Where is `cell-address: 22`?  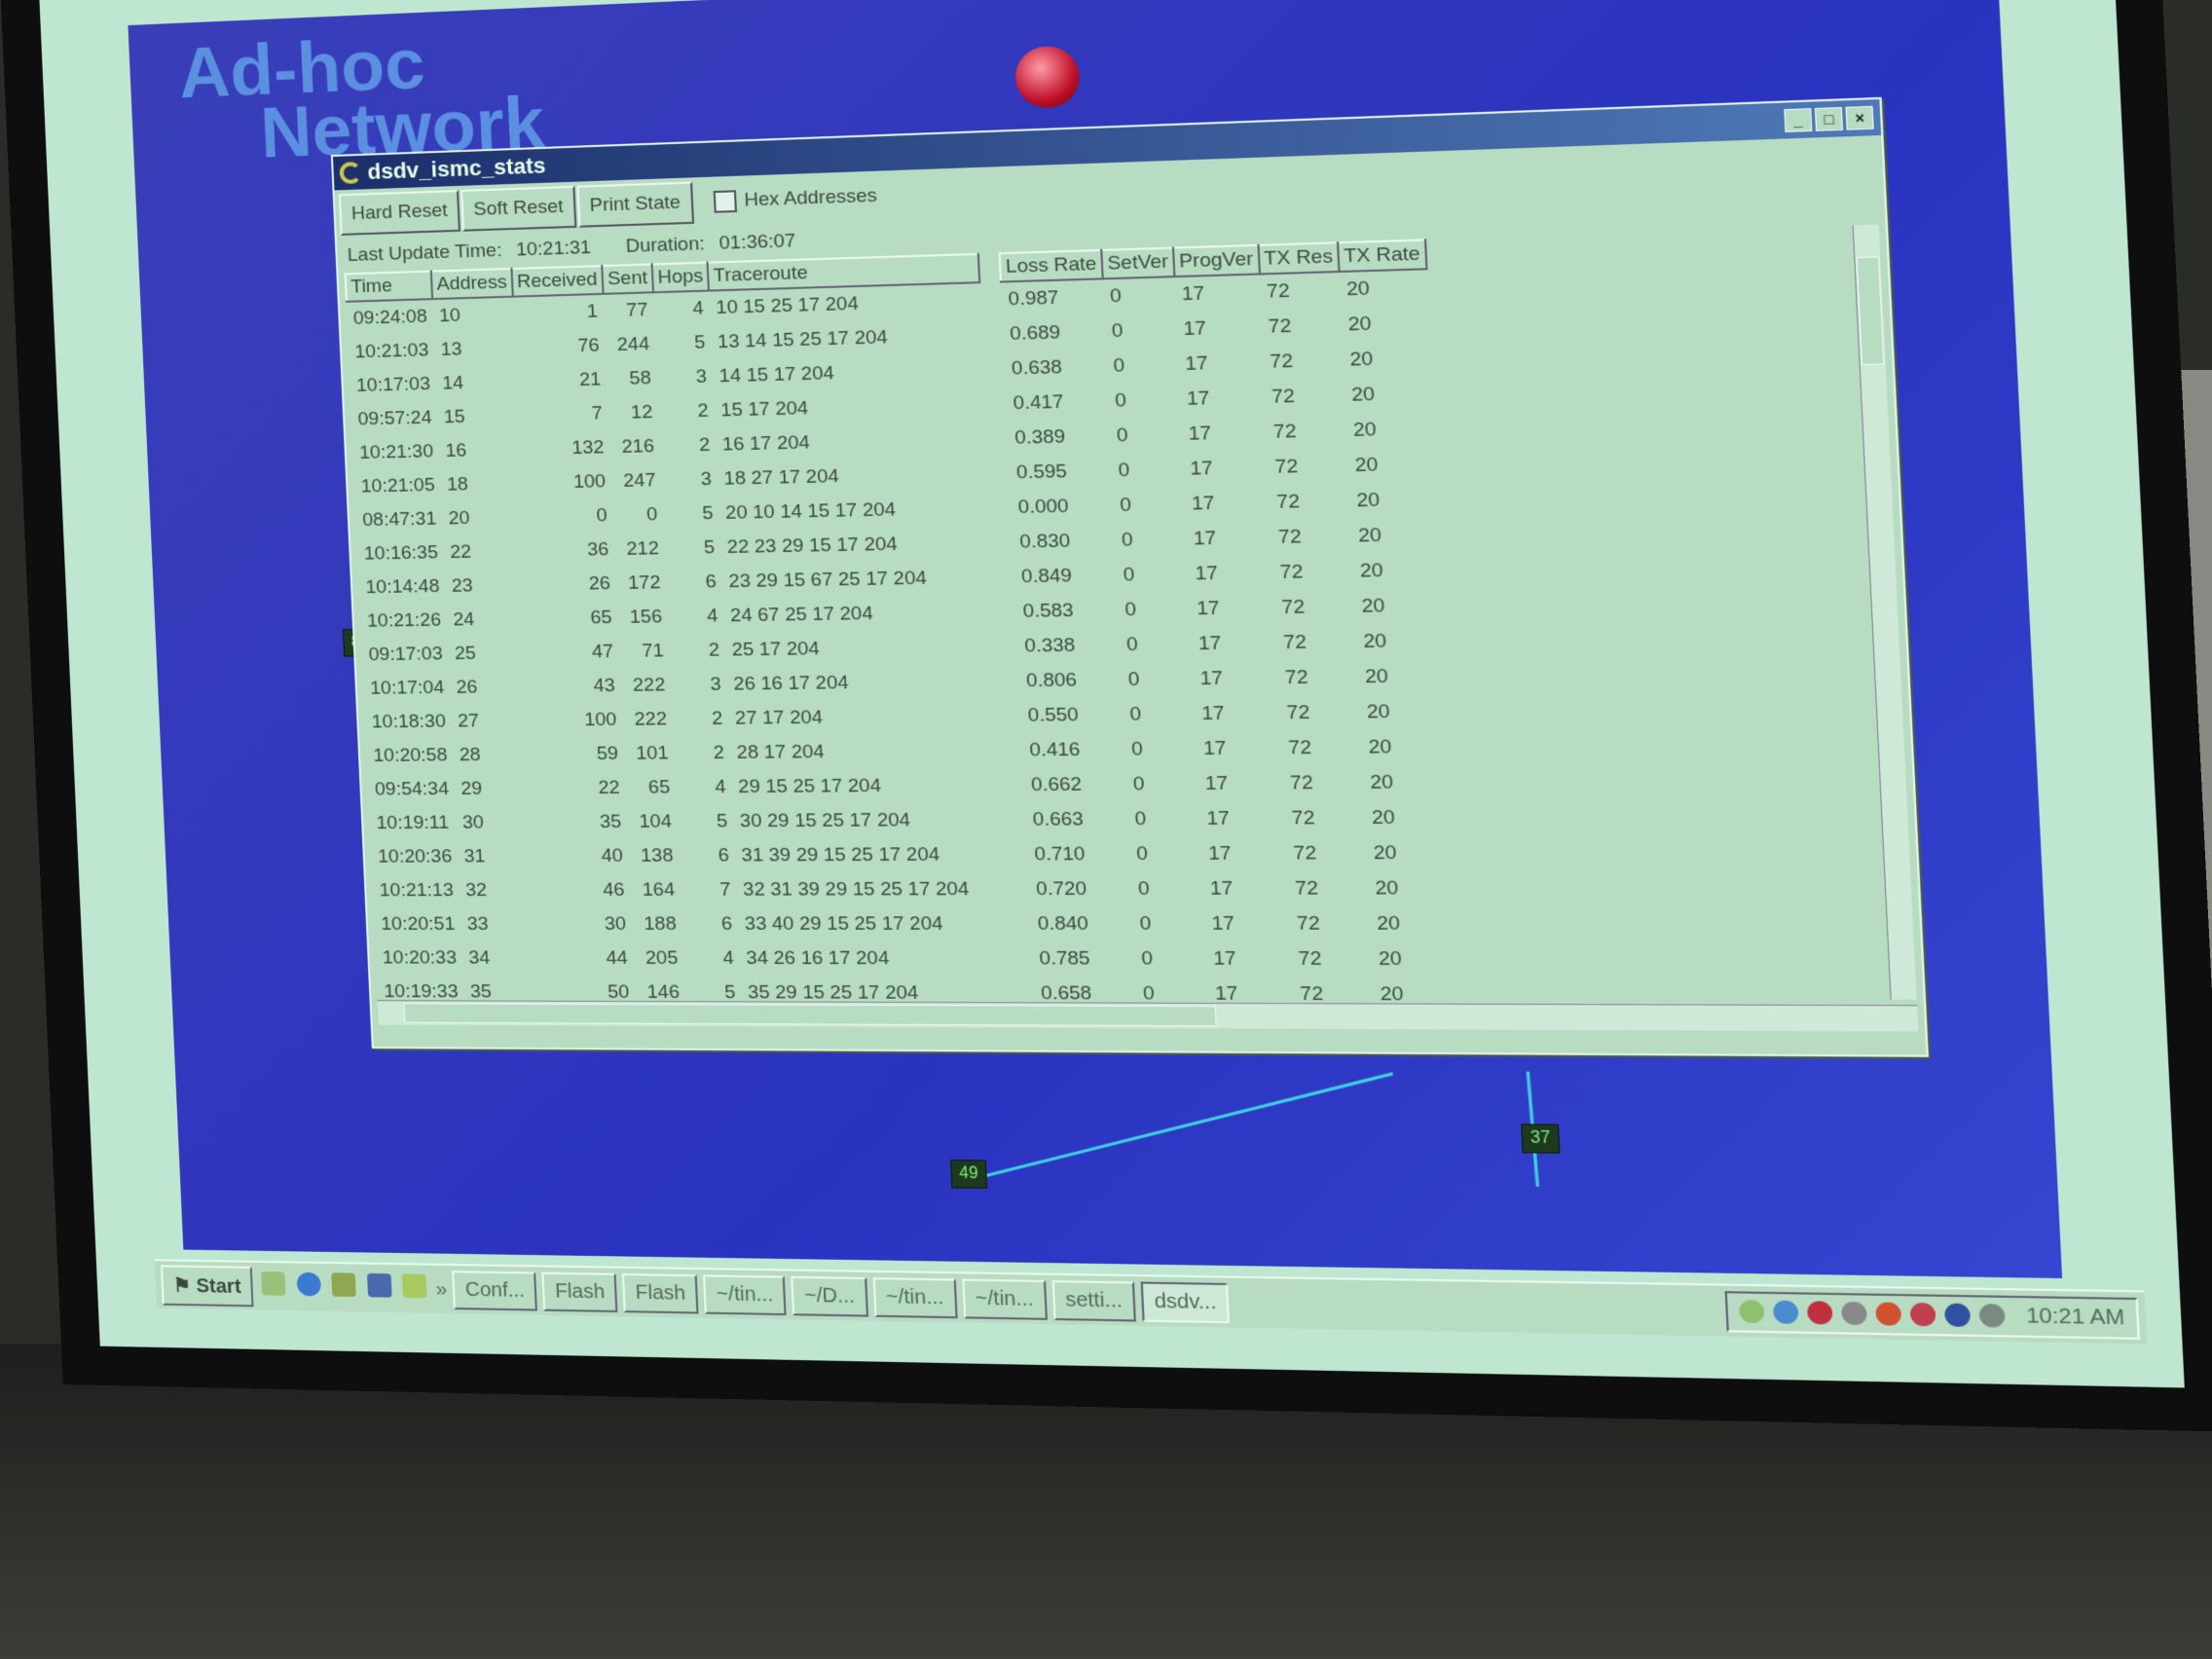
cell-address: 22 is located at coordinates (460, 552).